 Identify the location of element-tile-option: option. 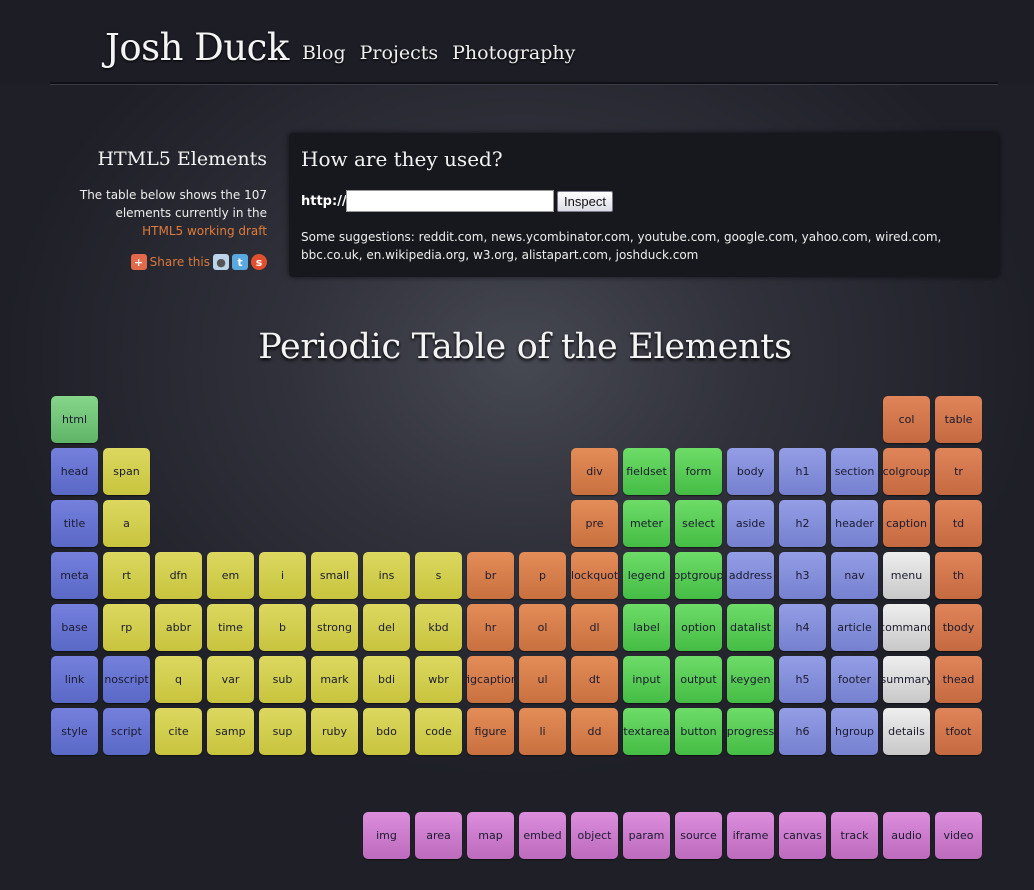
(698, 627).